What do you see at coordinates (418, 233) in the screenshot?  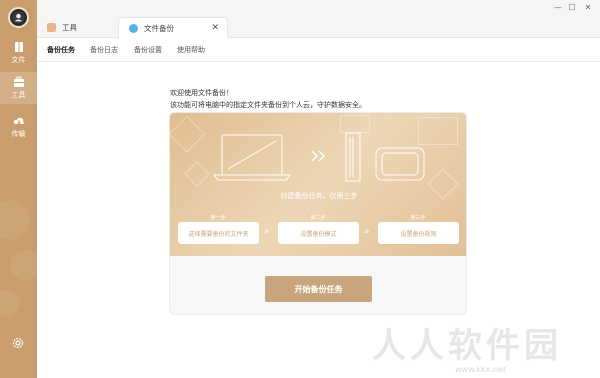 I see `step-3-box: 设置备份规则` at bounding box center [418, 233].